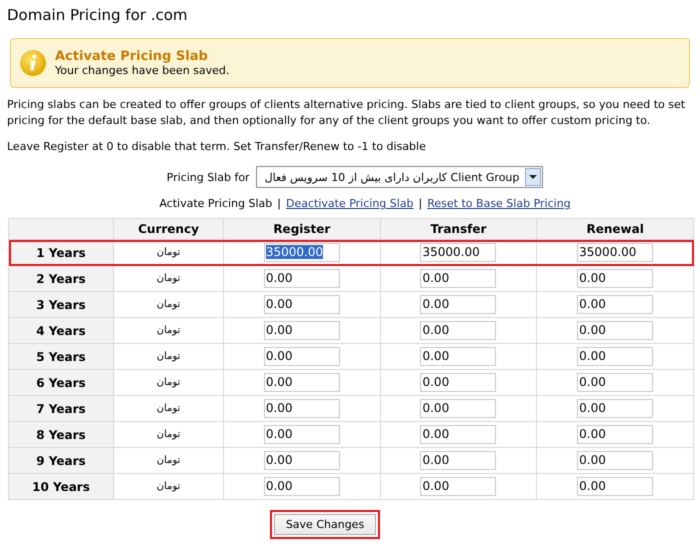 Image resolution: width=700 pixels, height=553 pixels. What do you see at coordinates (97, 15) in the screenshot?
I see `page-title: Domain Pricing for .com` at bounding box center [97, 15].